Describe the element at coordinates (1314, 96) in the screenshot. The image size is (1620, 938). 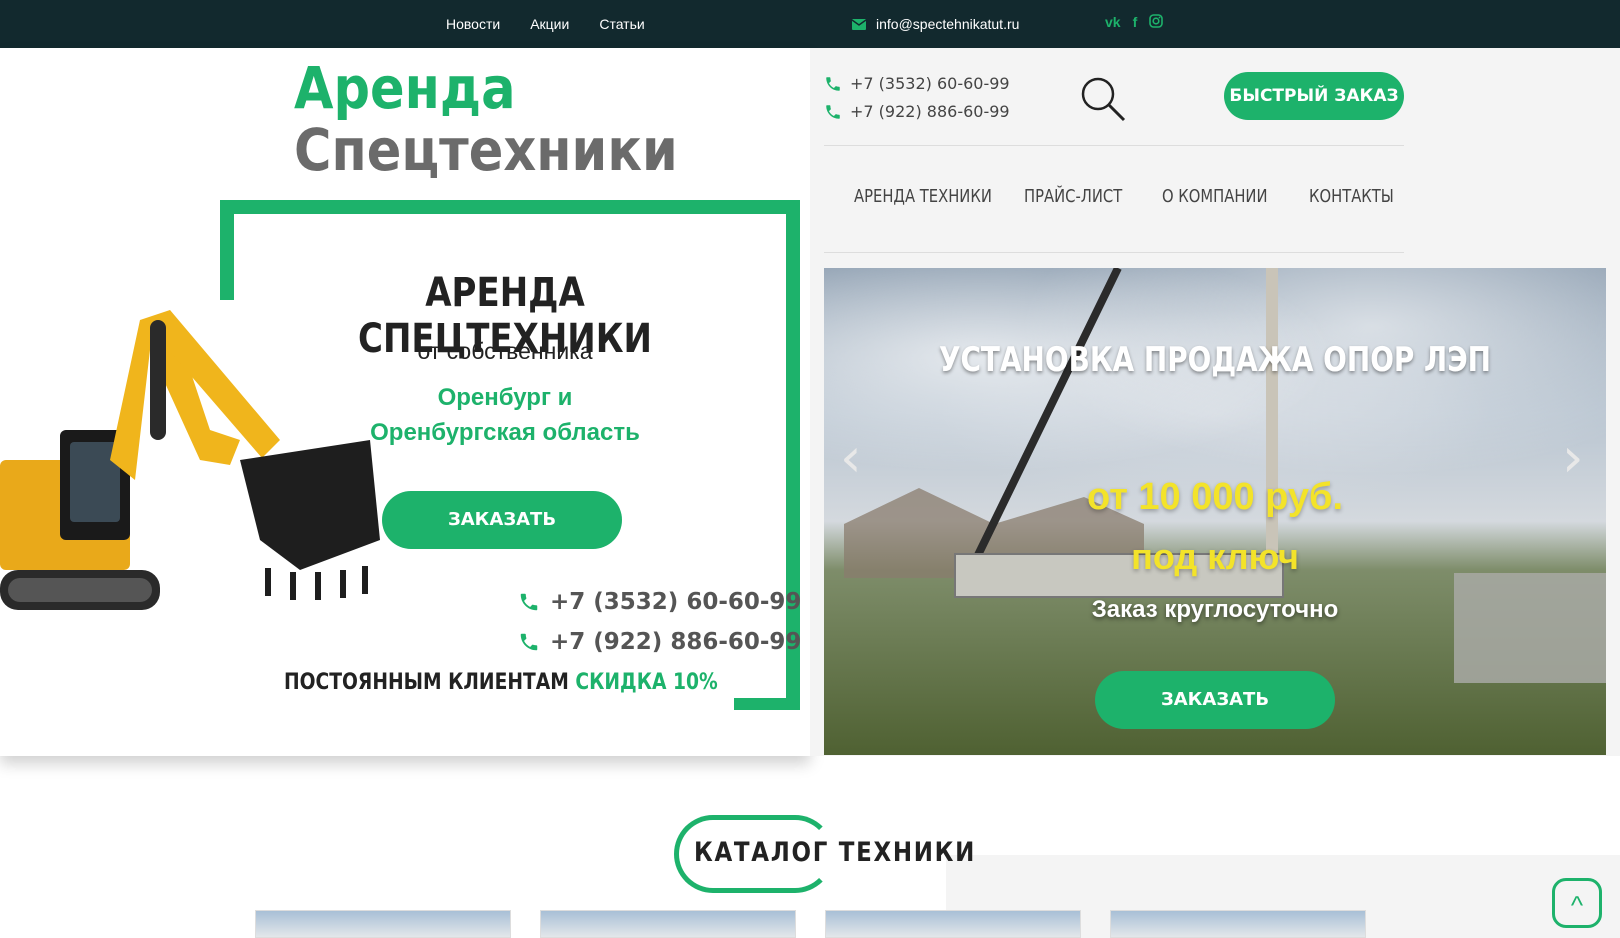
I see `quick-order-button: БЫСТРЫЙ ЗАКАЗ` at that location.